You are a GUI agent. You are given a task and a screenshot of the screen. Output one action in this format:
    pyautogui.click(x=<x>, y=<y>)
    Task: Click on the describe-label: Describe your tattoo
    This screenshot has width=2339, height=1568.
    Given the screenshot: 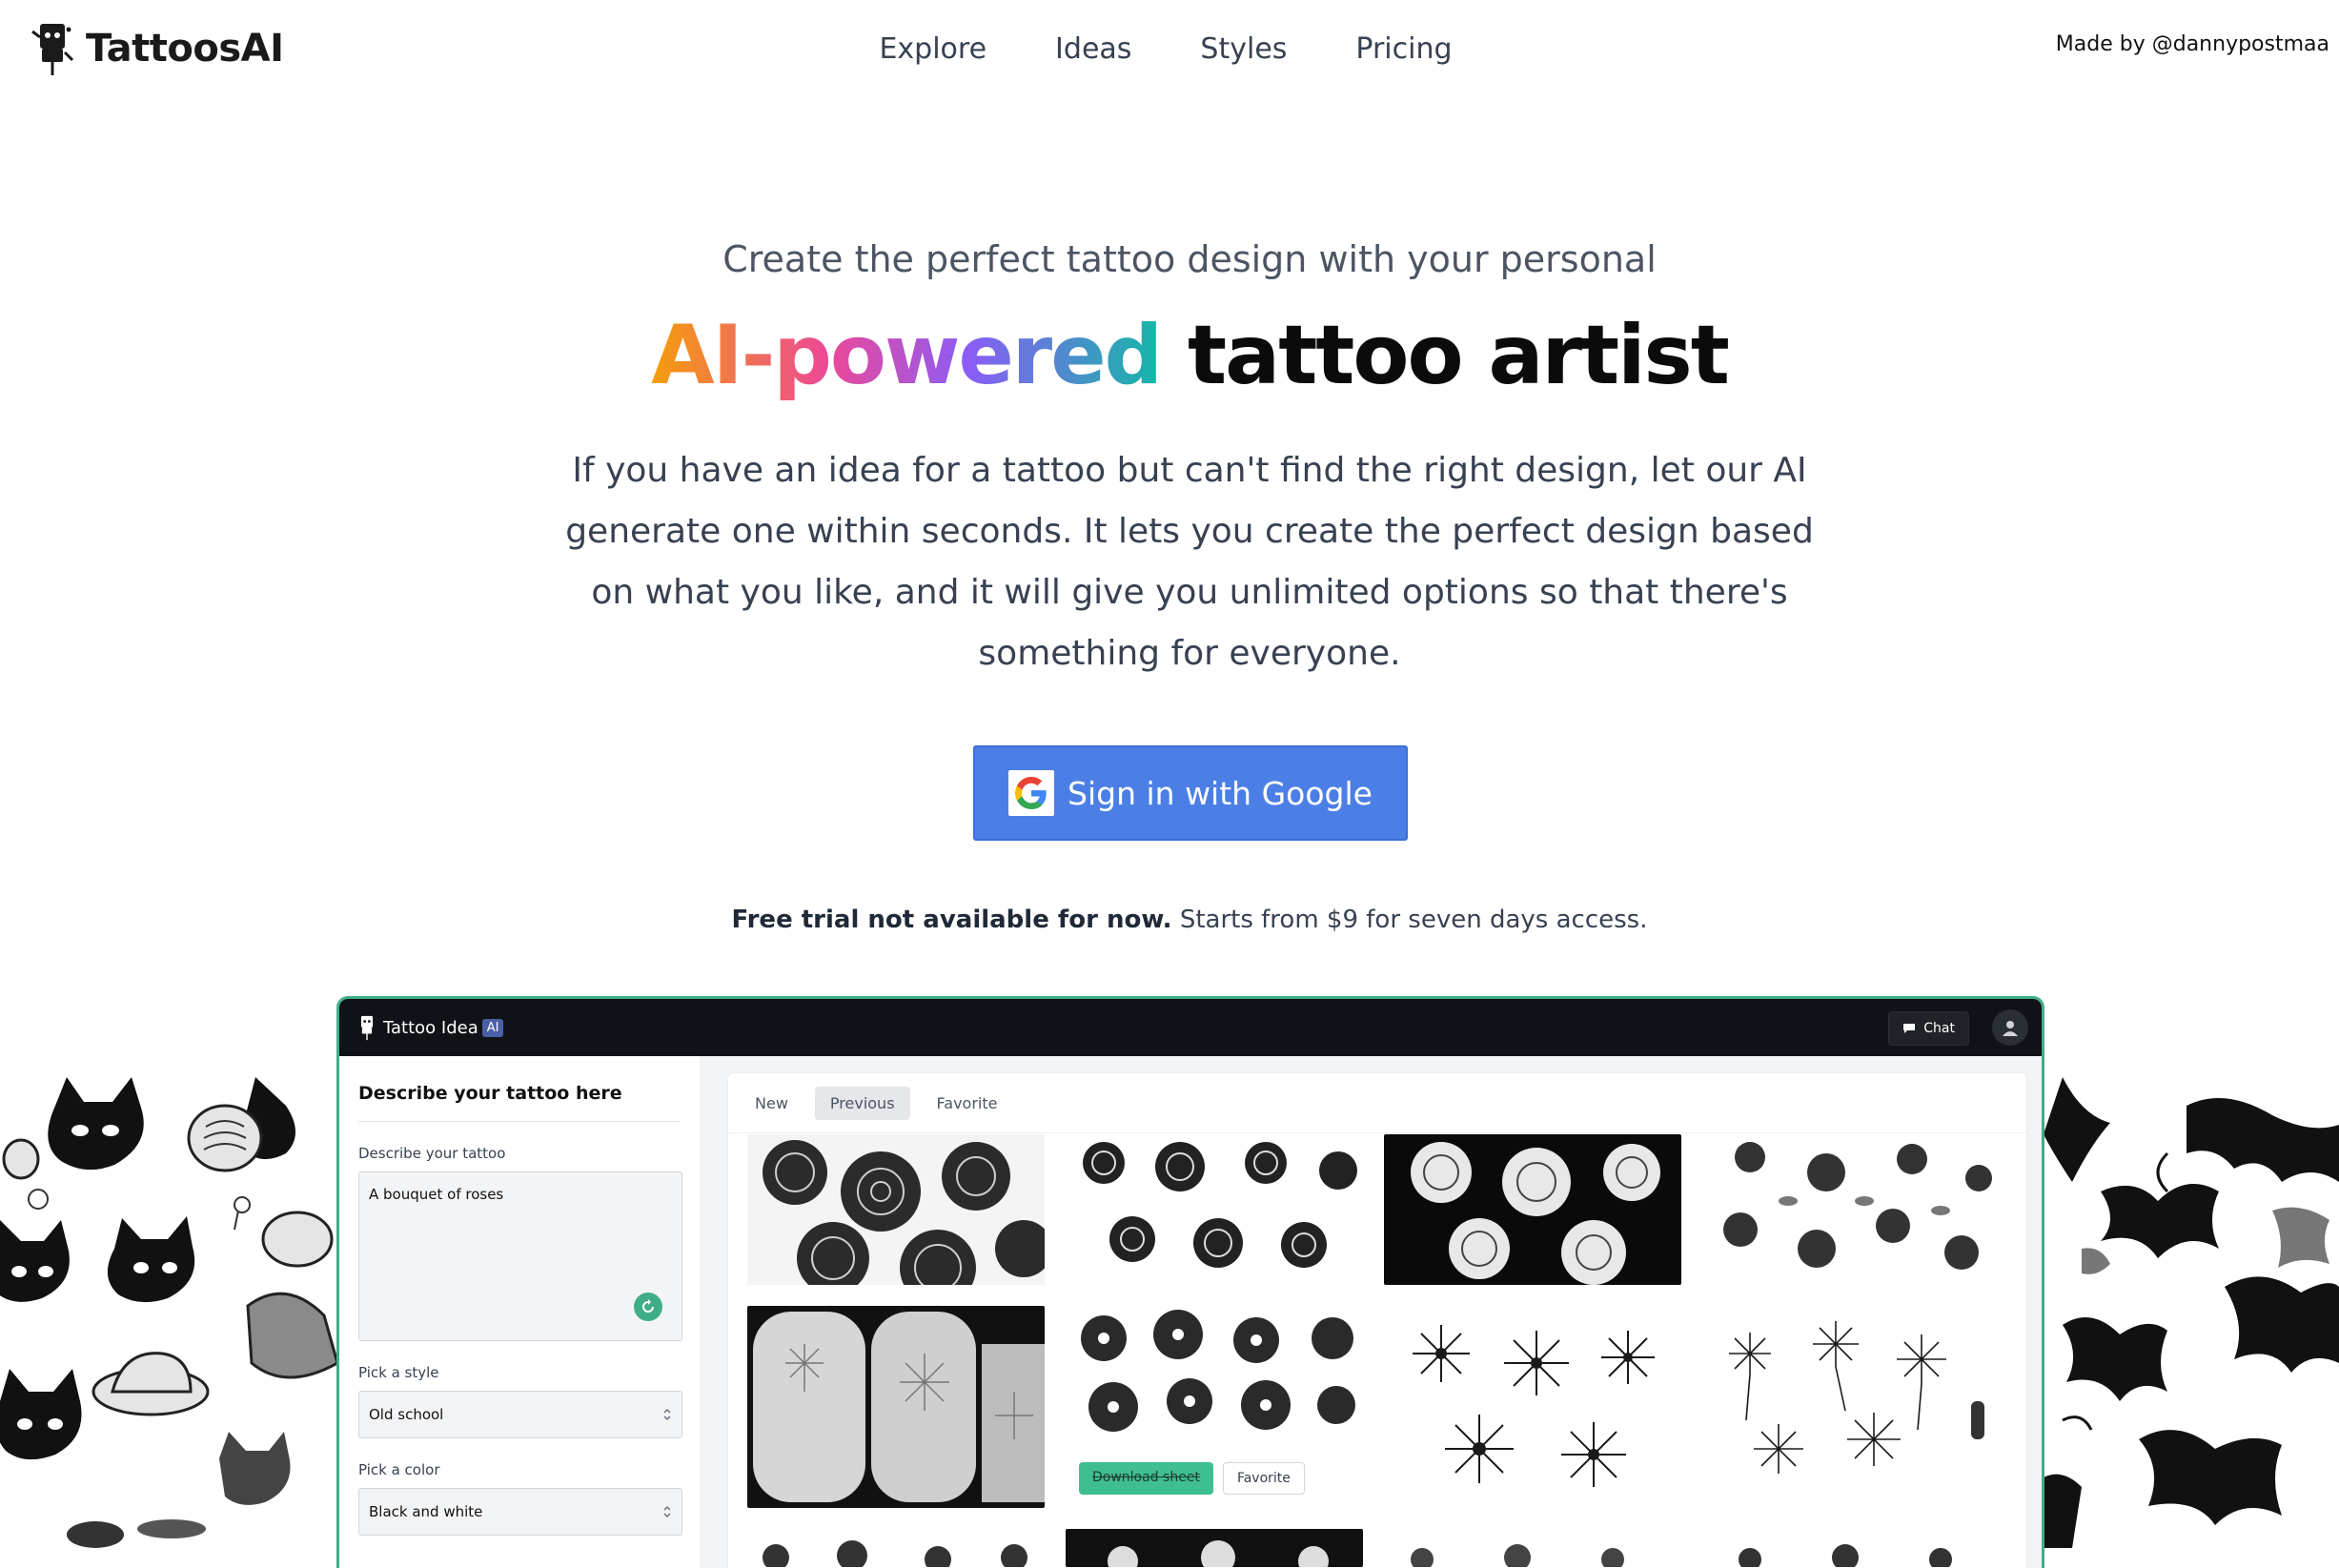 What is the action you would take?
    pyautogui.click(x=432, y=1153)
    